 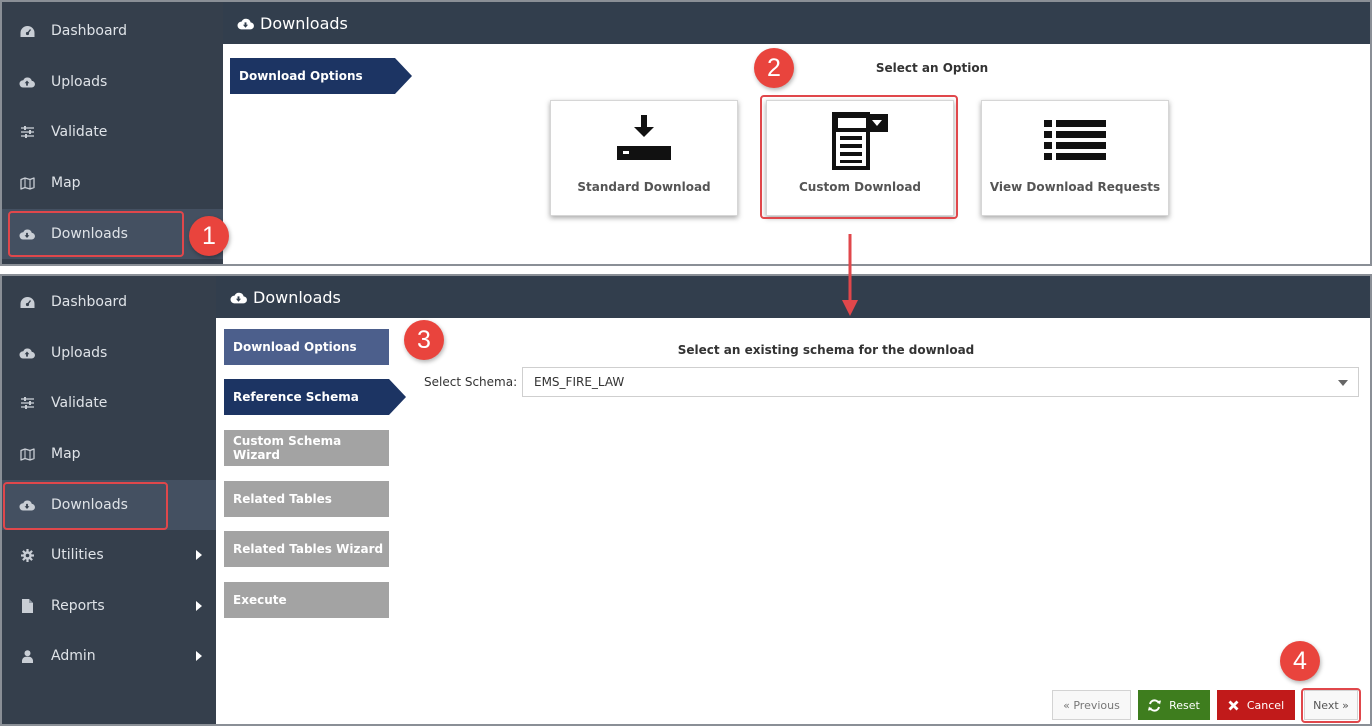 What do you see at coordinates (1155, 705) in the screenshot?
I see `refresh-icon` at bounding box center [1155, 705].